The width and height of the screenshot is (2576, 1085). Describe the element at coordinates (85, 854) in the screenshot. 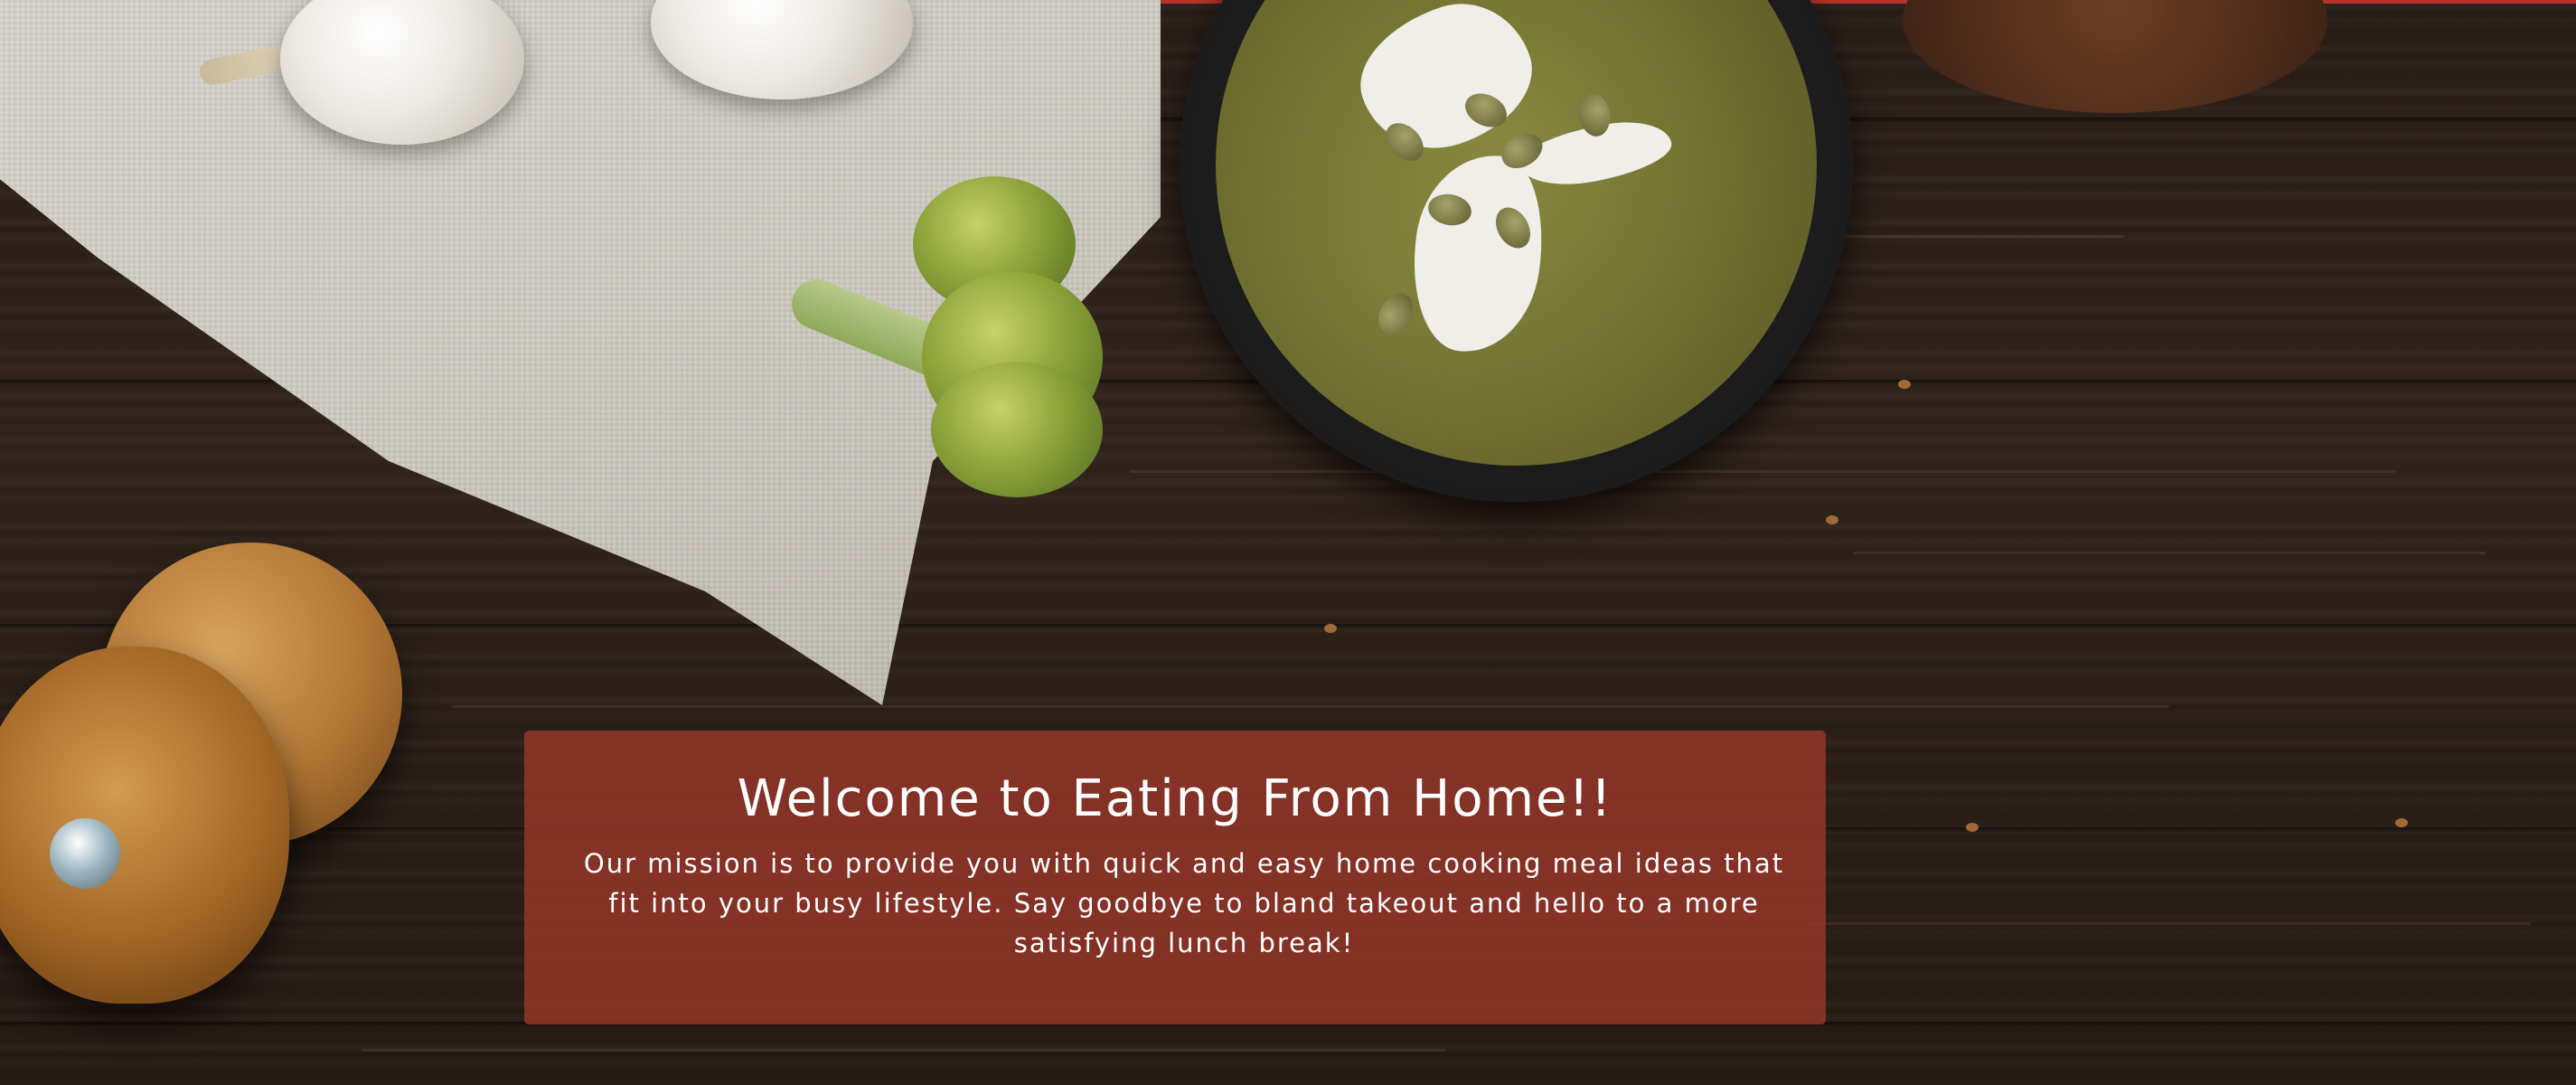

I see `pepper-mill-knob` at that location.